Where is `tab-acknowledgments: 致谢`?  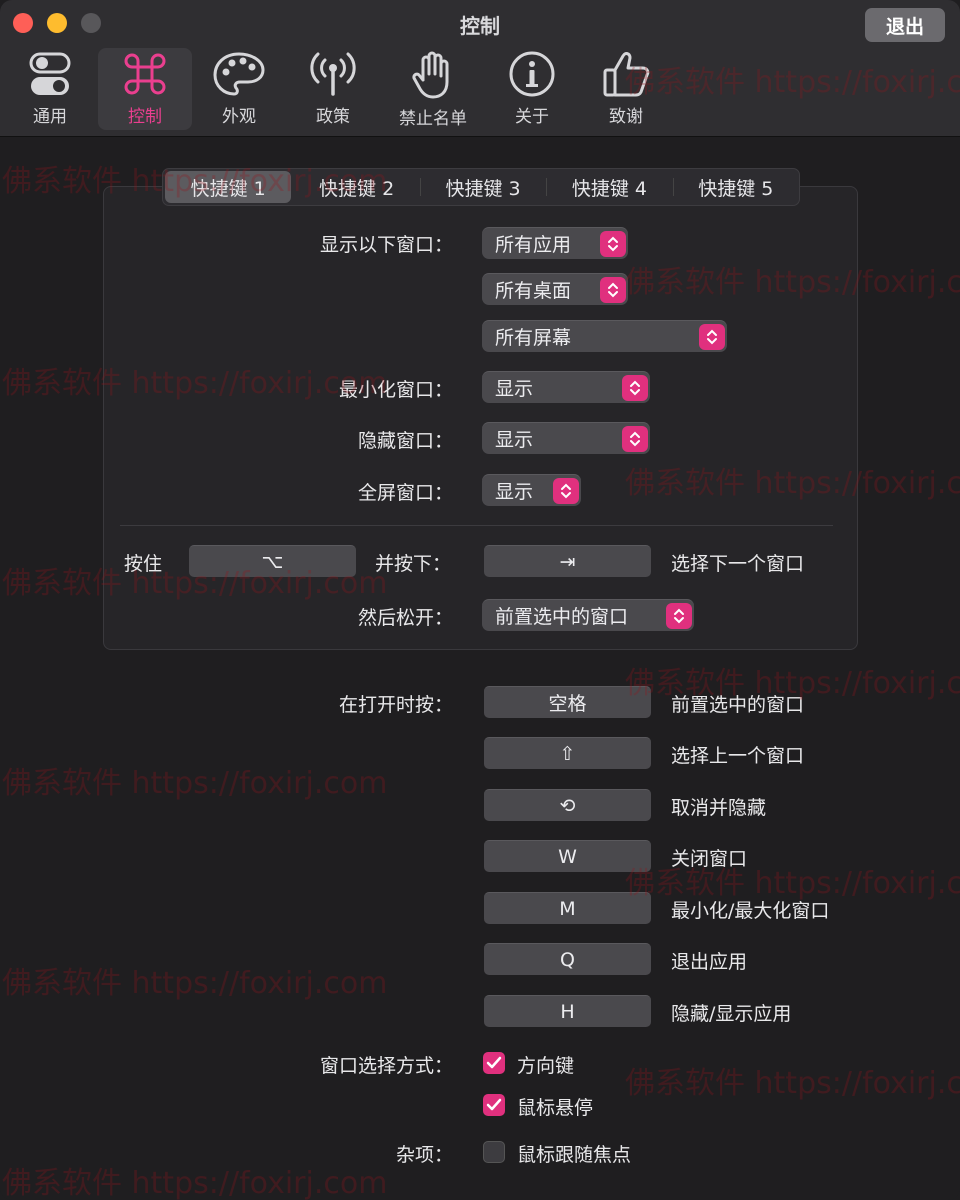
tab-acknowledgments: 致谢 is located at coordinates (626, 89).